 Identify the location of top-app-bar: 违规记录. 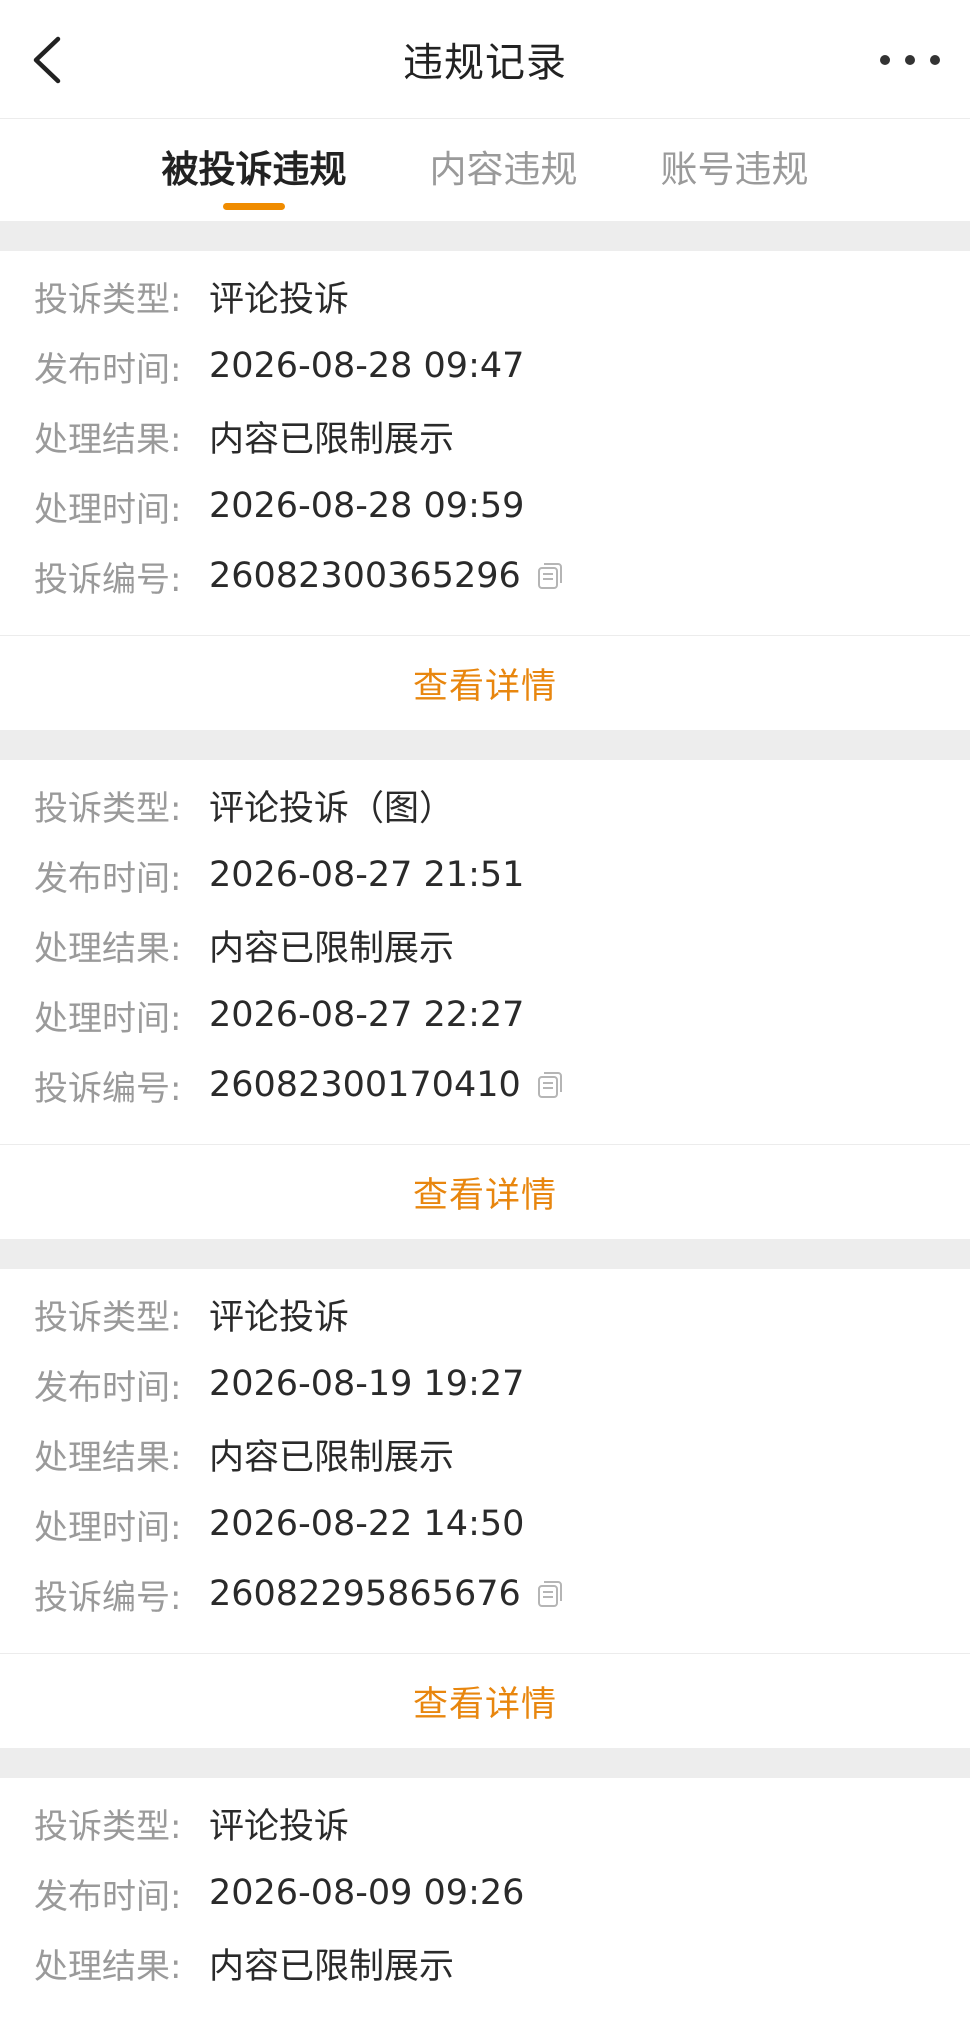
(485, 59).